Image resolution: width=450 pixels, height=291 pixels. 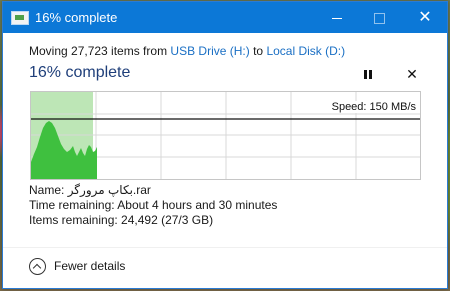 What do you see at coordinates (305, 51) in the screenshot?
I see `destination-link: Local Disk (D:)` at bounding box center [305, 51].